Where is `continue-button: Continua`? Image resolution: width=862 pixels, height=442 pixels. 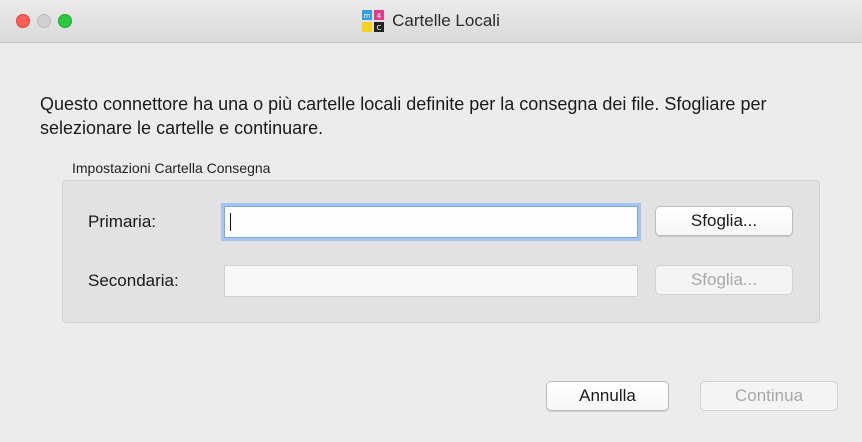 continue-button: Continua is located at coordinates (769, 396).